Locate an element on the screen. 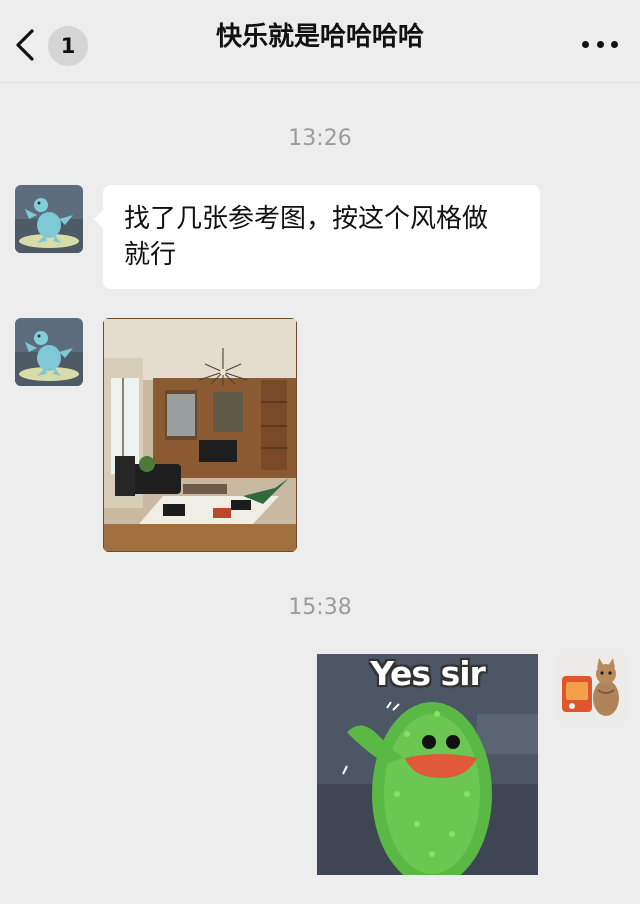 The image size is (640, 904). message-text-line: 找了几张参考图，按这个风格做 is located at coordinates (306, 219).